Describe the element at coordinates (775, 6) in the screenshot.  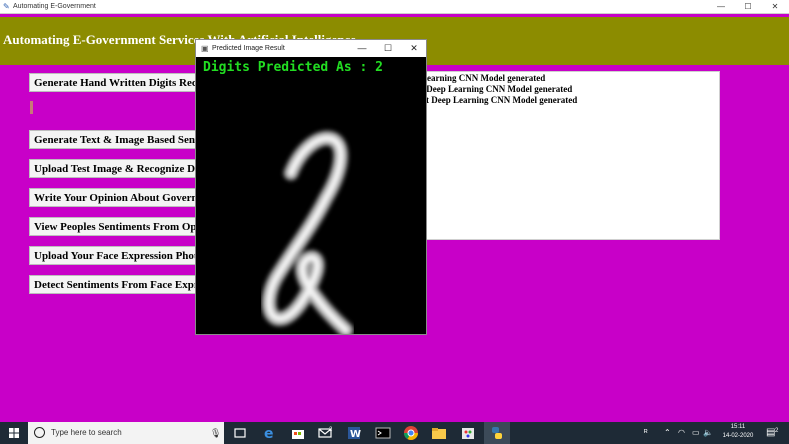
I see `close-button: ✕` at that location.